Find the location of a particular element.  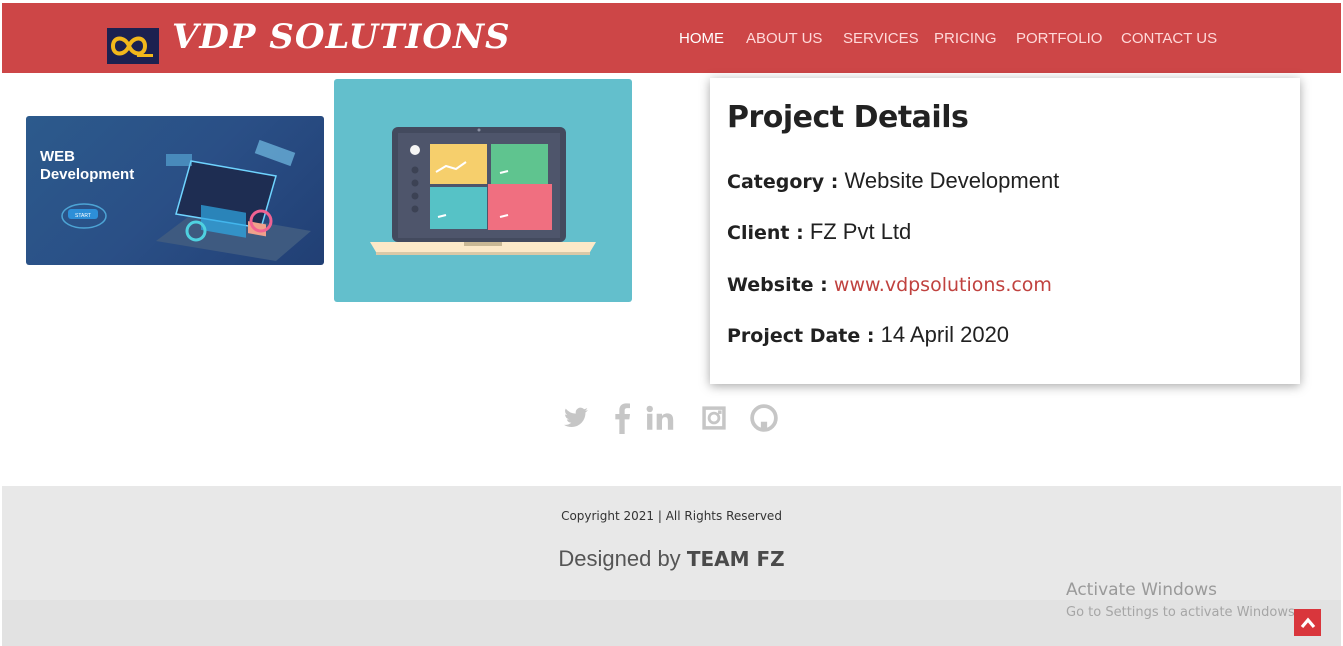

category-value: Website Development is located at coordinates (952, 180).